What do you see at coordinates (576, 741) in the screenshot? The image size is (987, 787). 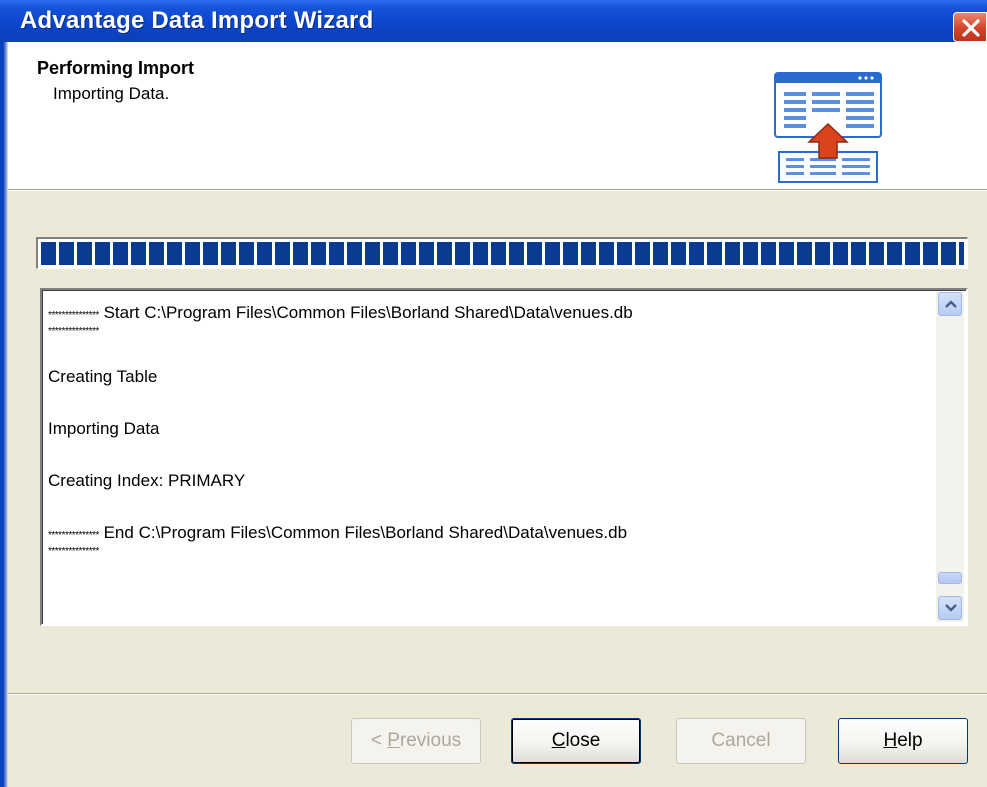 I see `close-button: Close` at bounding box center [576, 741].